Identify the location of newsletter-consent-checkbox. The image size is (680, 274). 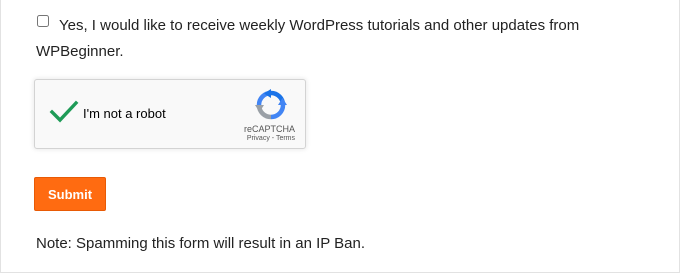
(43, 21).